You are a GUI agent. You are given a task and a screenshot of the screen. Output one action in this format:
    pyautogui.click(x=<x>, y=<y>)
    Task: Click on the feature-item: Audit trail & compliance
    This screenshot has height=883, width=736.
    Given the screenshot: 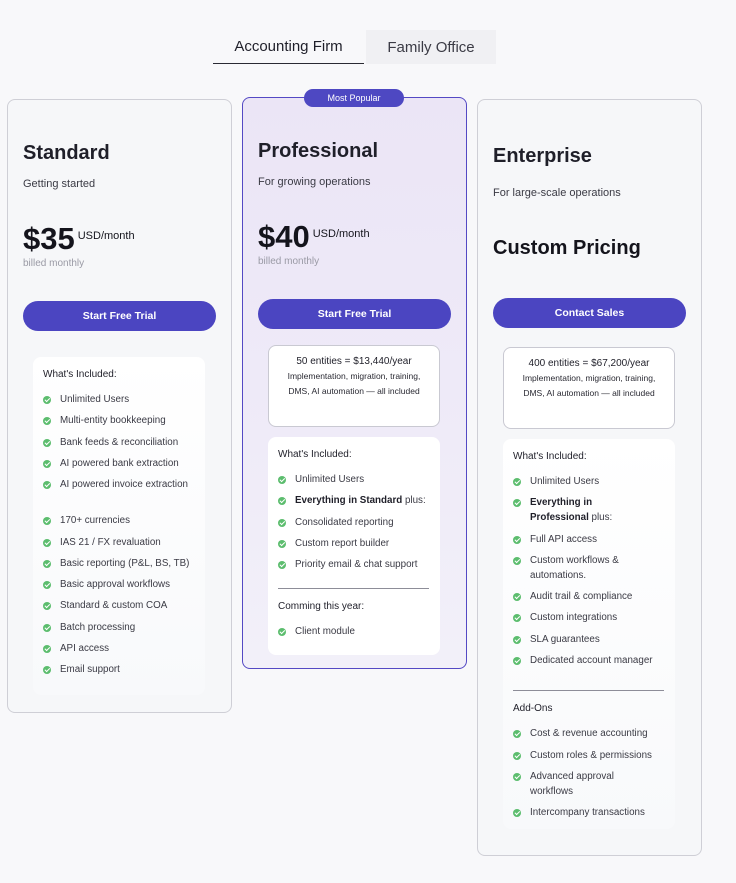 What is the action you would take?
    pyautogui.click(x=583, y=596)
    